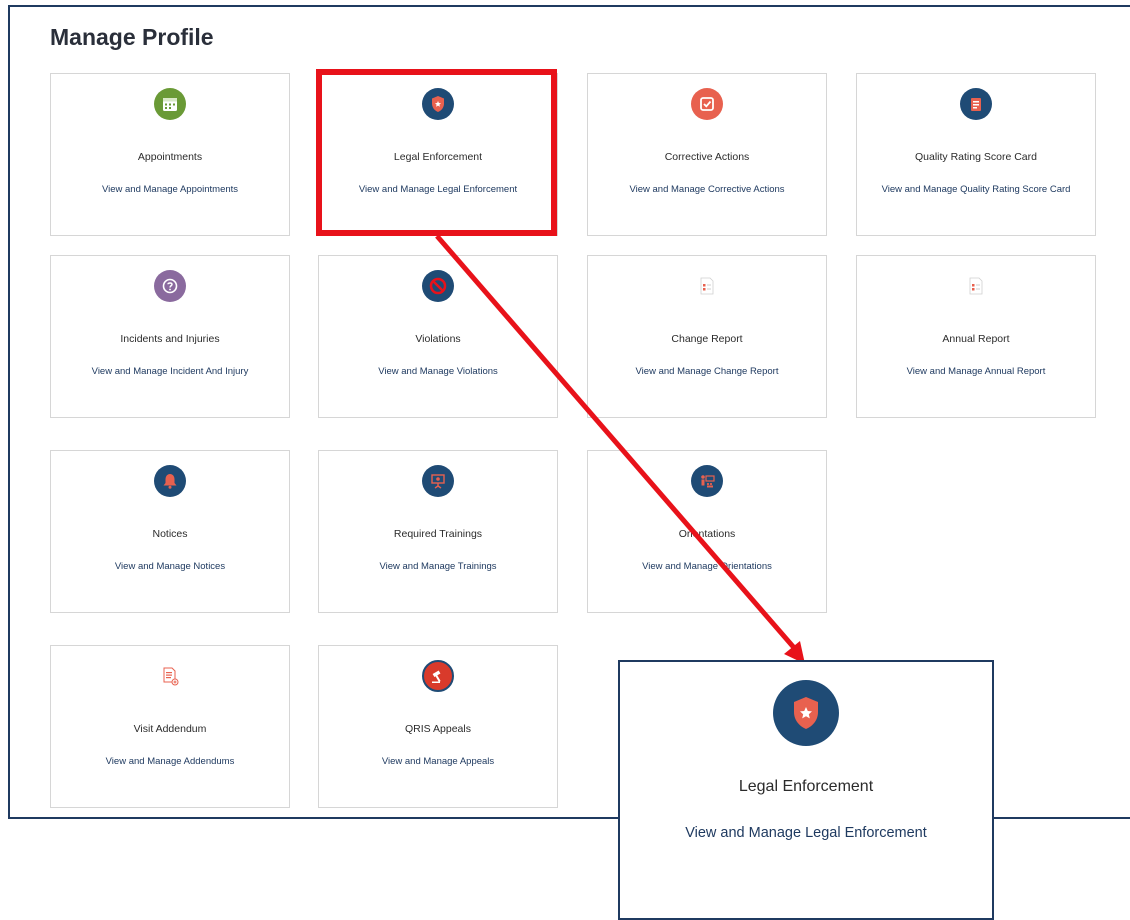  I want to click on card-title: Notices, so click(170, 534).